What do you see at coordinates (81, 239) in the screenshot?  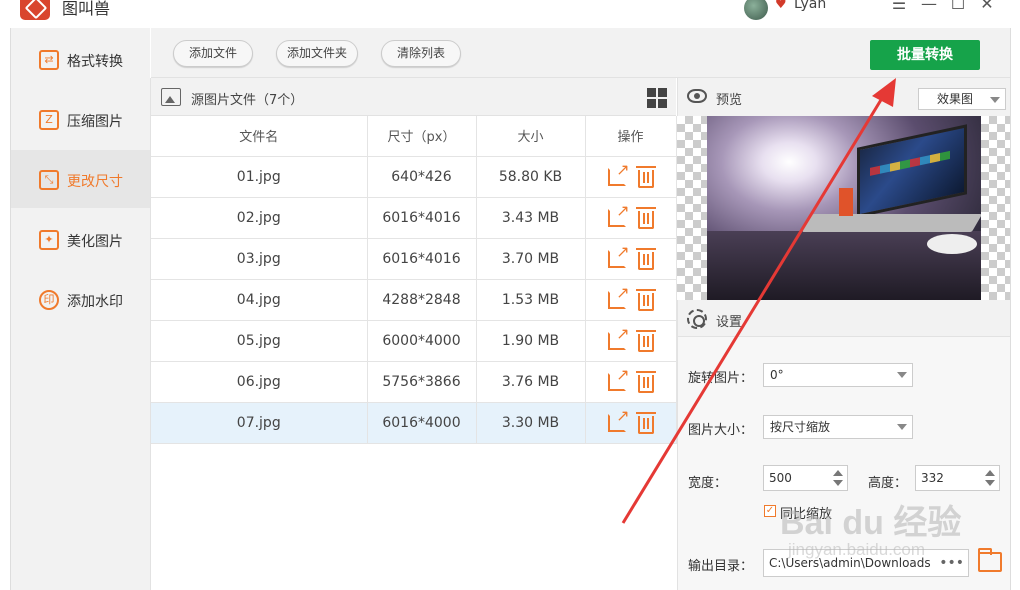 I see `sidebar-item-beautify: ✦ 美化图片` at bounding box center [81, 239].